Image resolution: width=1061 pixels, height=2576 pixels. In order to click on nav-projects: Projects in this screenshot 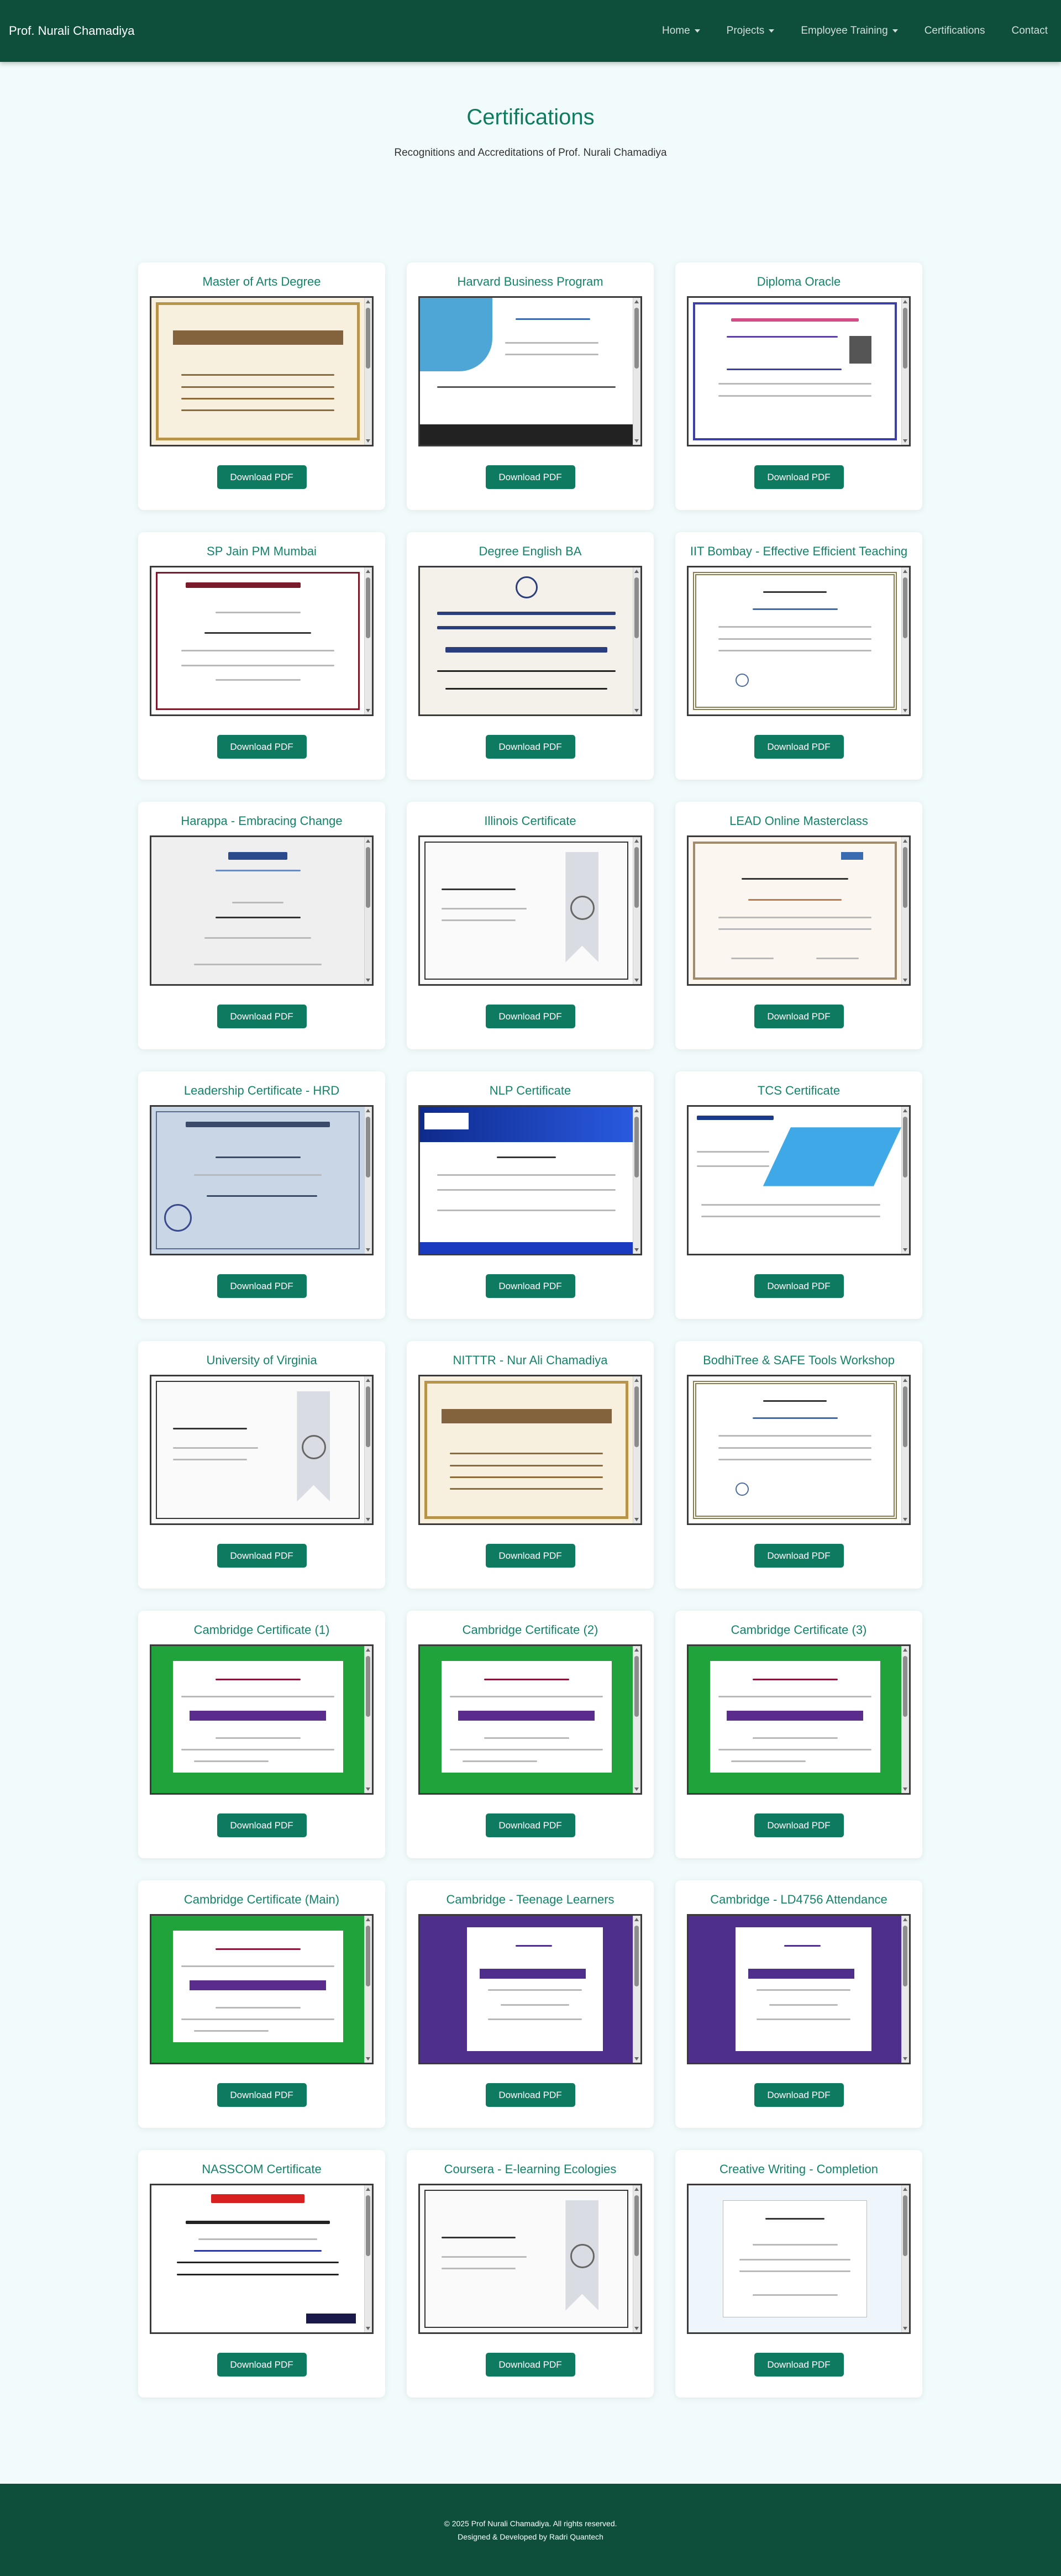, I will do `click(750, 31)`.